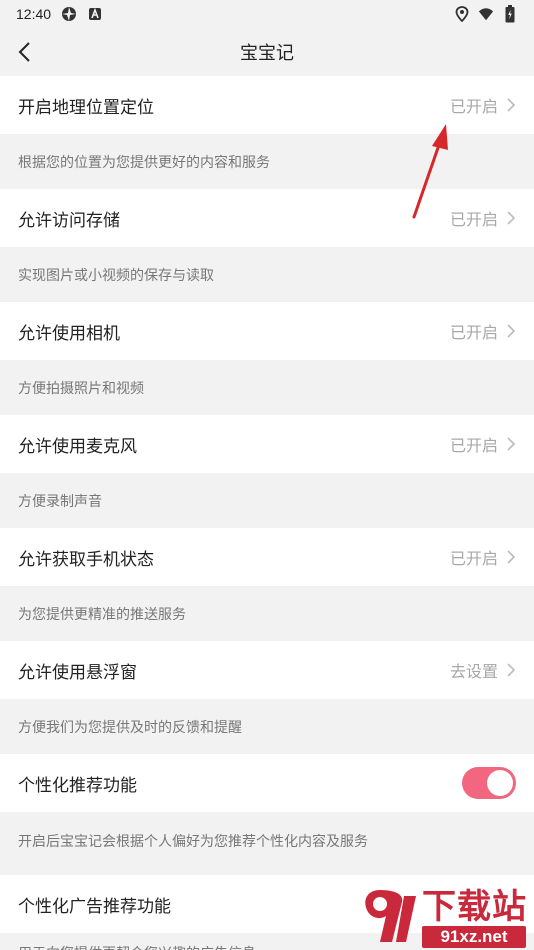 The image size is (534, 950). I want to click on setting-description: 开启后宝宝记会根据个人偏好为您推荐个性化内容及服务, so click(267, 841).